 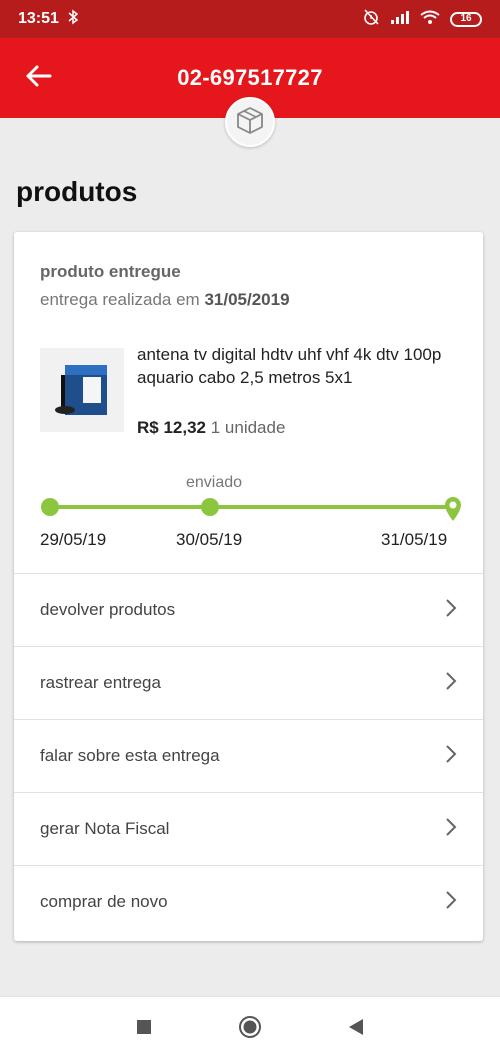 What do you see at coordinates (209, 539) in the screenshot?
I see `timeline-date-2: 30/05/19` at bounding box center [209, 539].